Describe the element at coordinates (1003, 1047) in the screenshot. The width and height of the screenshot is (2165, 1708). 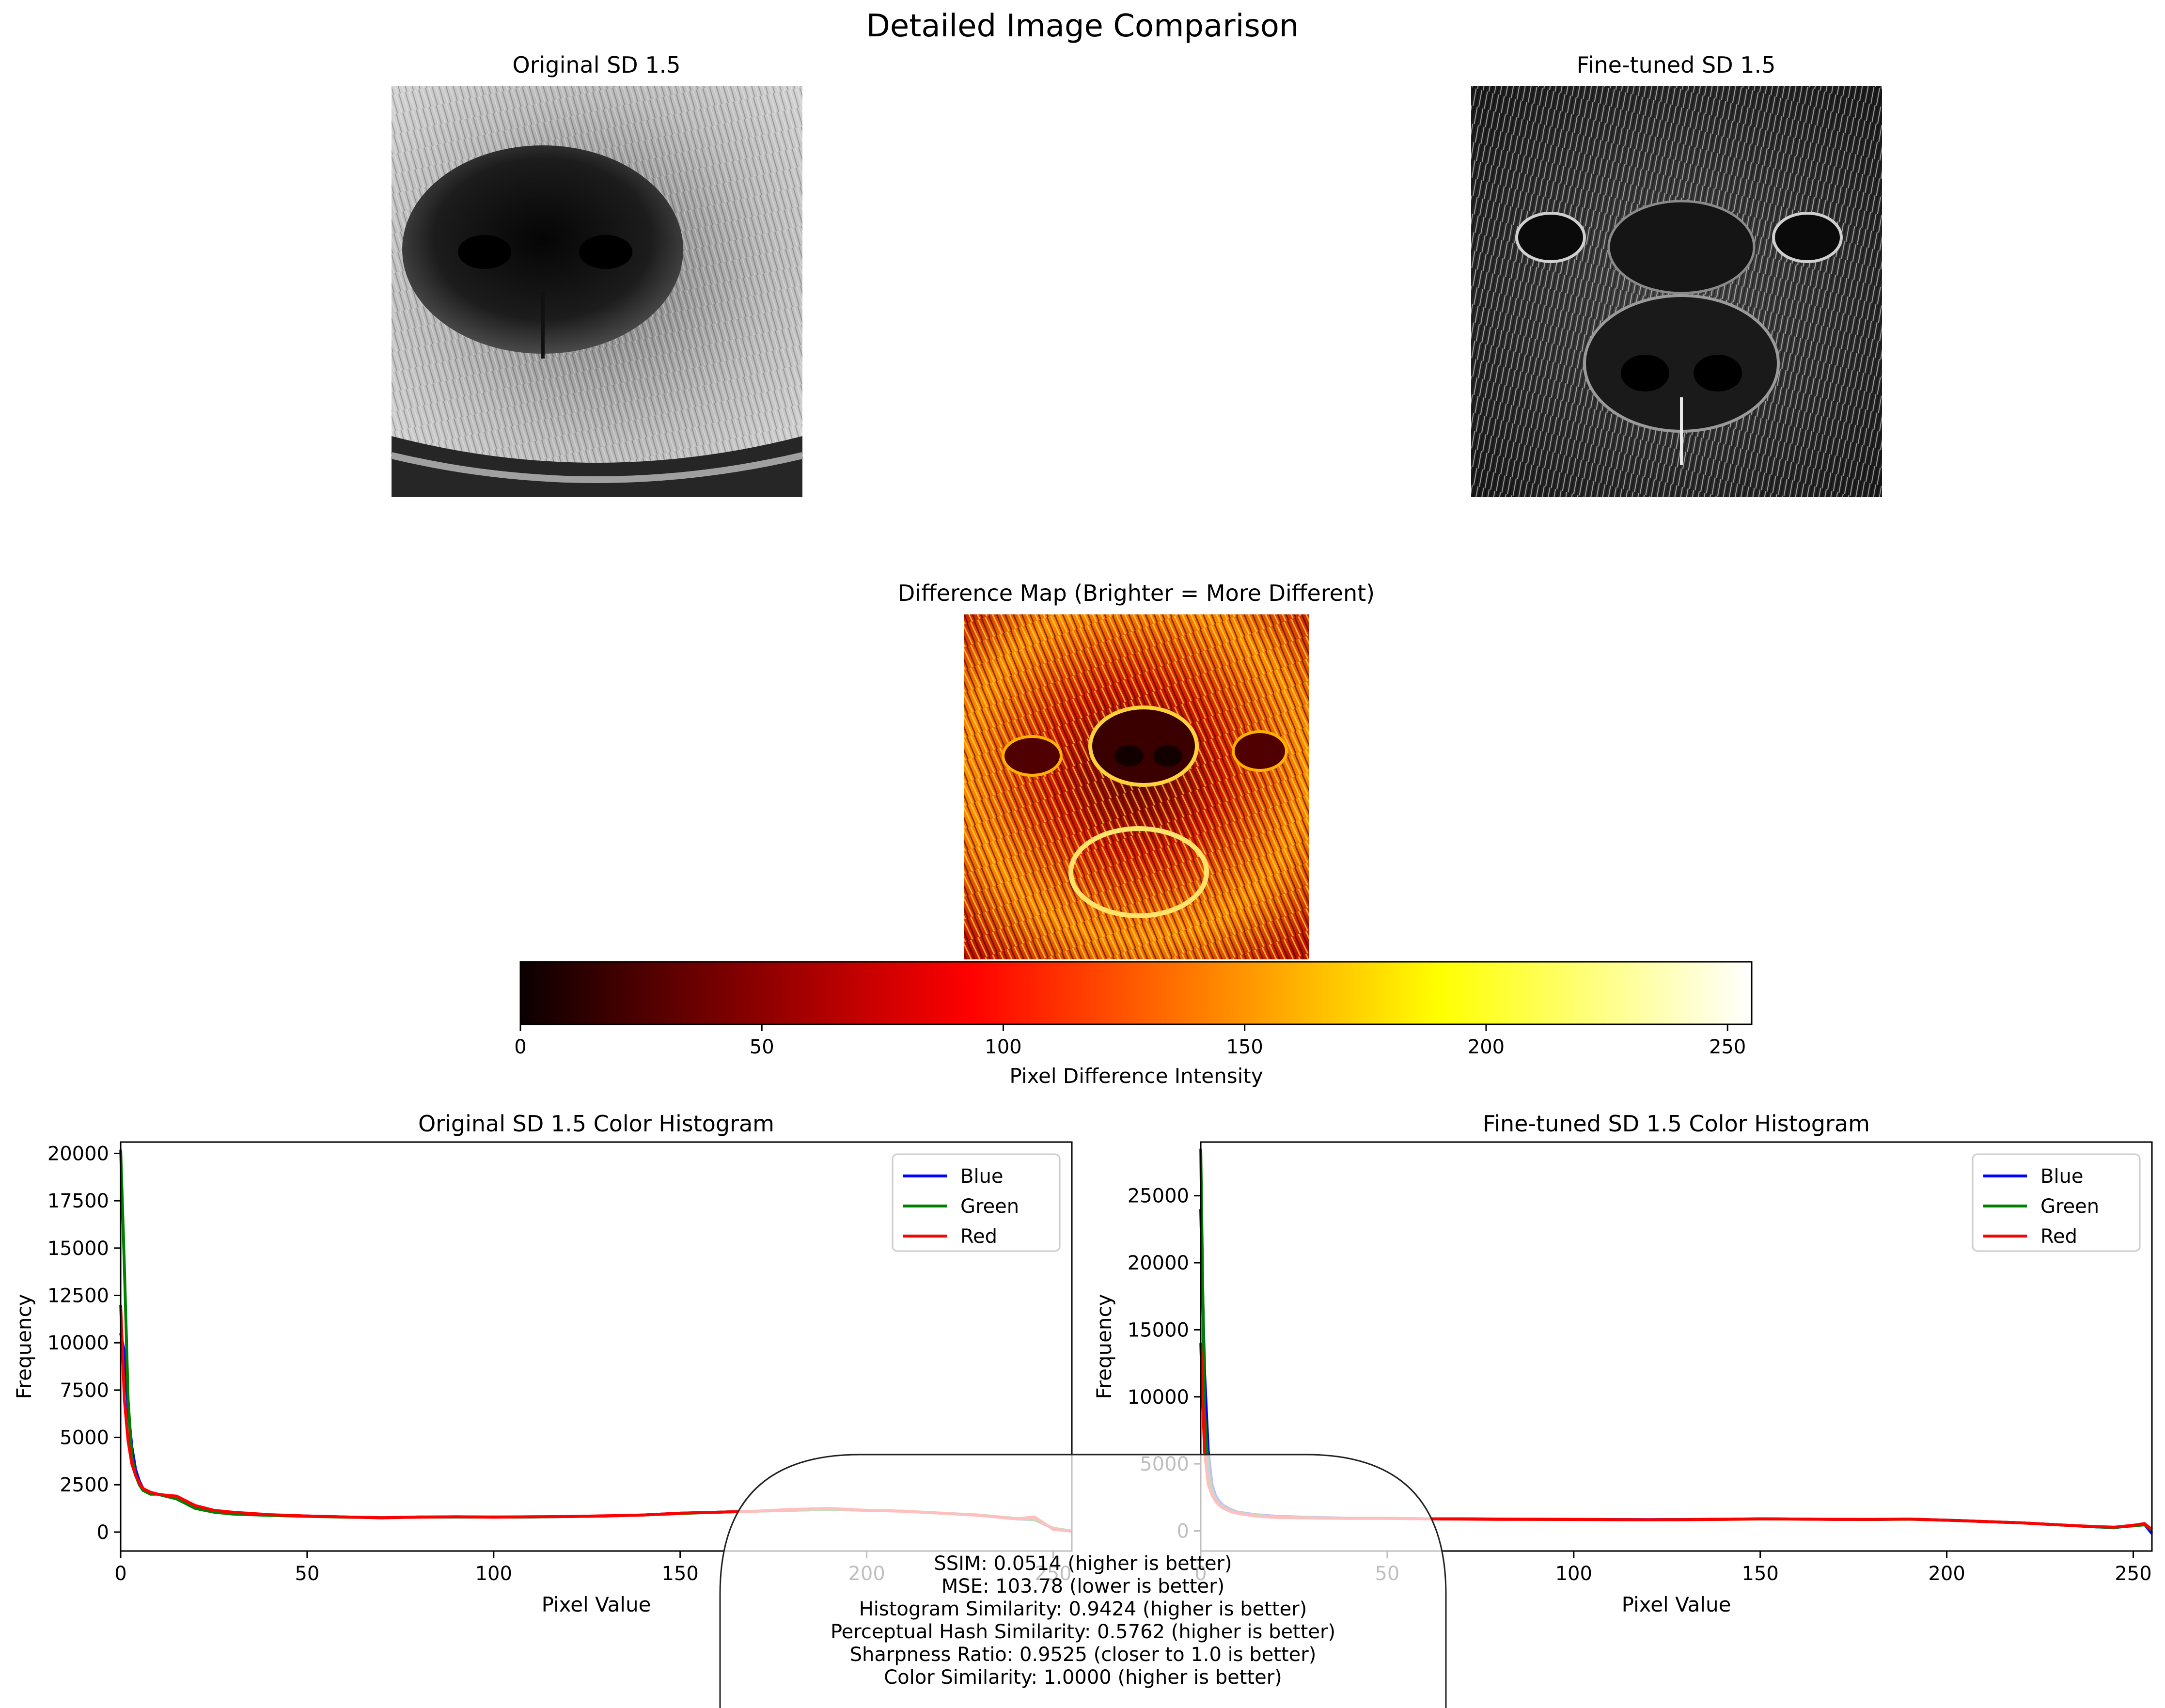
I see `colorbar-tick-label: 100` at that location.